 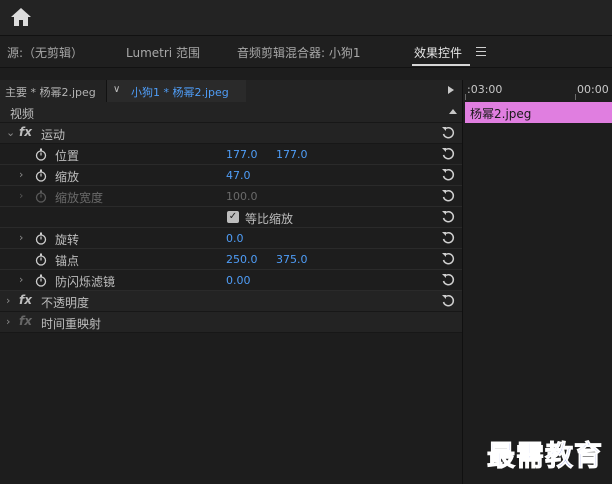 What do you see at coordinates (242, 154) in the screenshot?
I see `position-x-value: 177.0` at bounding box center [242, 154].